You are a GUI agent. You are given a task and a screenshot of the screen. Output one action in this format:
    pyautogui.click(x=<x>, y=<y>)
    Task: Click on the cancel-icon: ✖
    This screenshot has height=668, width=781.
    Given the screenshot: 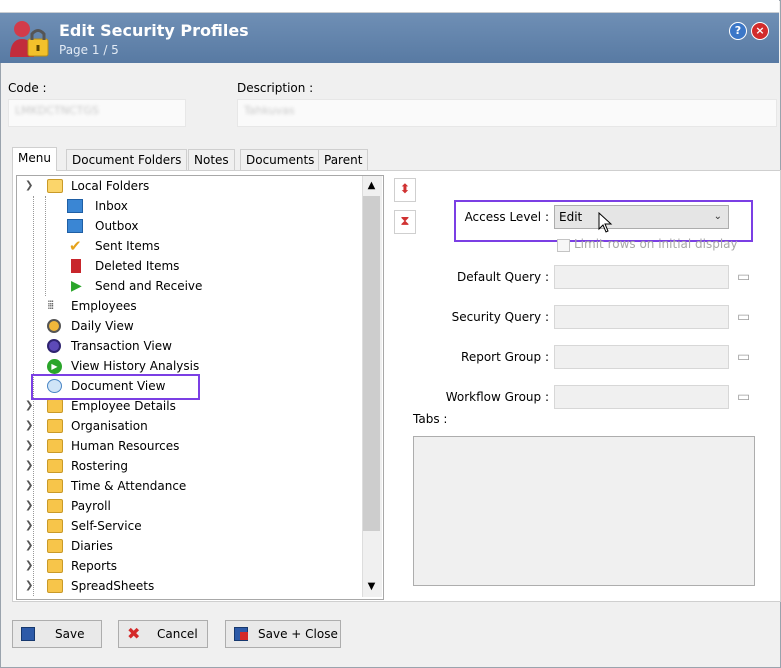 What is the action you would take?
    pyautogui.click(x=134, y=633)
    